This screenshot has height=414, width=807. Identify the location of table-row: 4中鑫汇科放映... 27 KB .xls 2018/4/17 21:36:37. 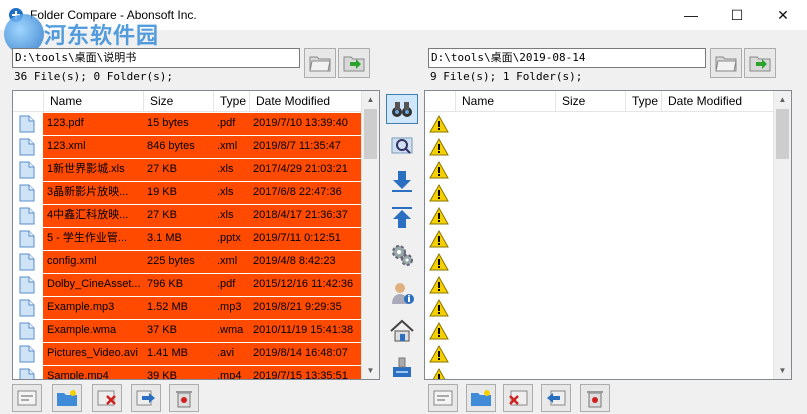
(188, 215).